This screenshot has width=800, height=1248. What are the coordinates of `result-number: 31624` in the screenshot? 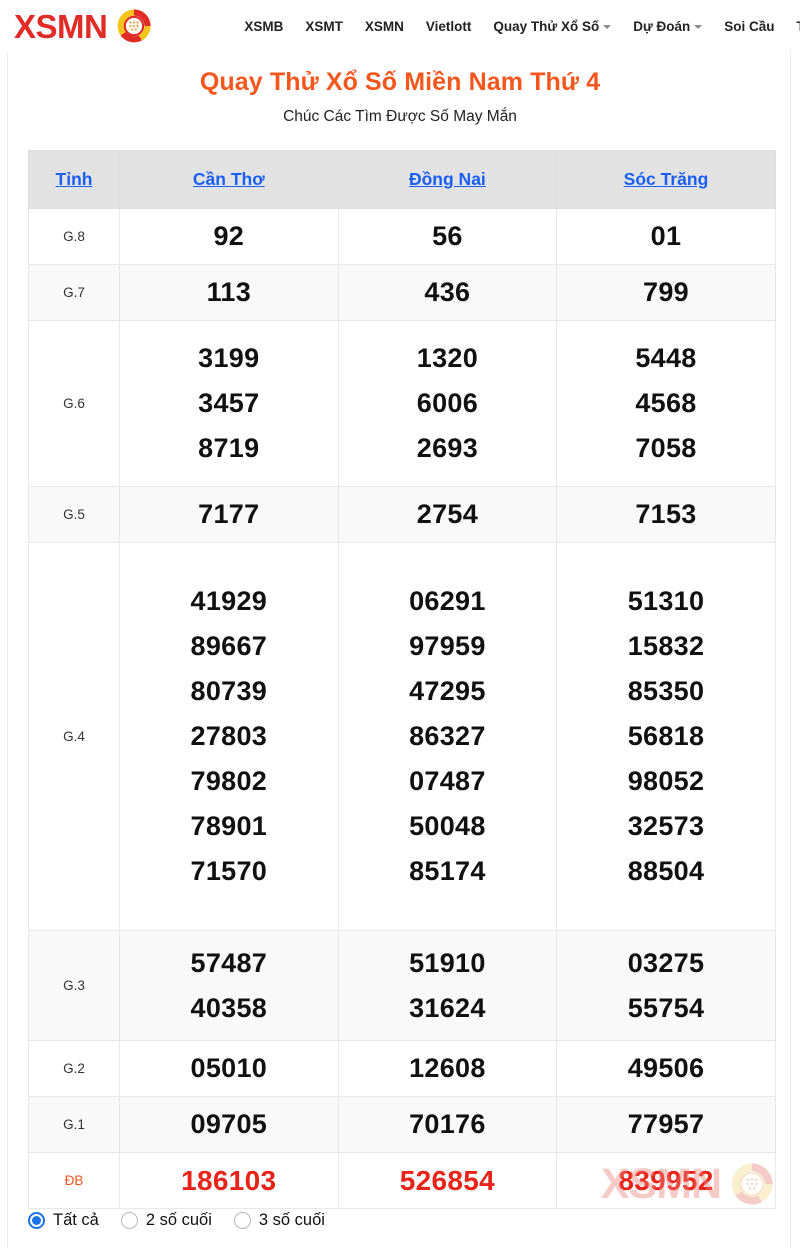 It's located at (447, 1007).